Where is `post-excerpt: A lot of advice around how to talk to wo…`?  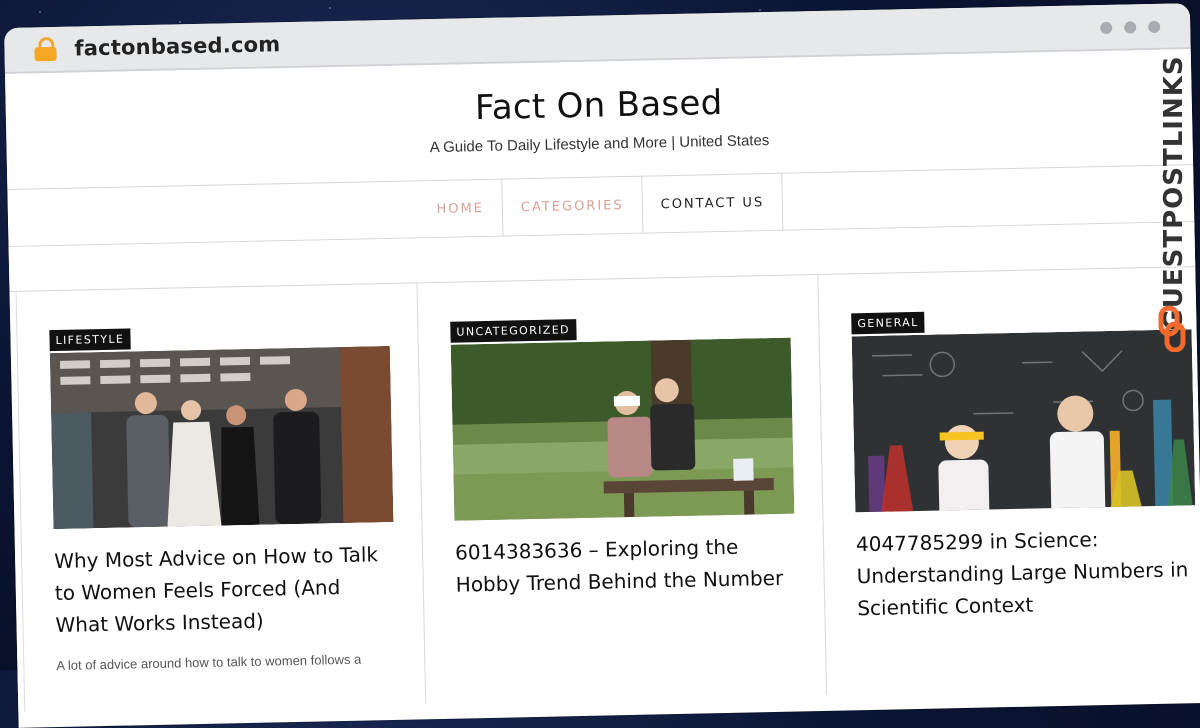 post-excerpt: A lot of advice around how to talk to wo… is located at coordinates (209, 662).